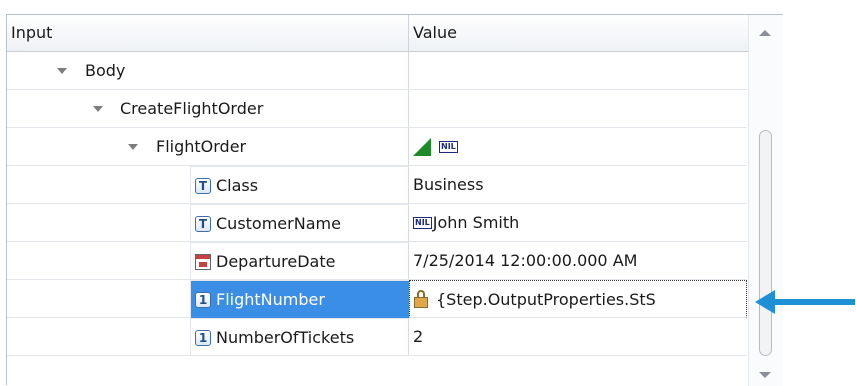 This screenshot has height=386, width=856. Describe the element at coordinates (377, 147) in the screenshot. I see `tree-row-flightorder: FlightOrder NIL` at that location.